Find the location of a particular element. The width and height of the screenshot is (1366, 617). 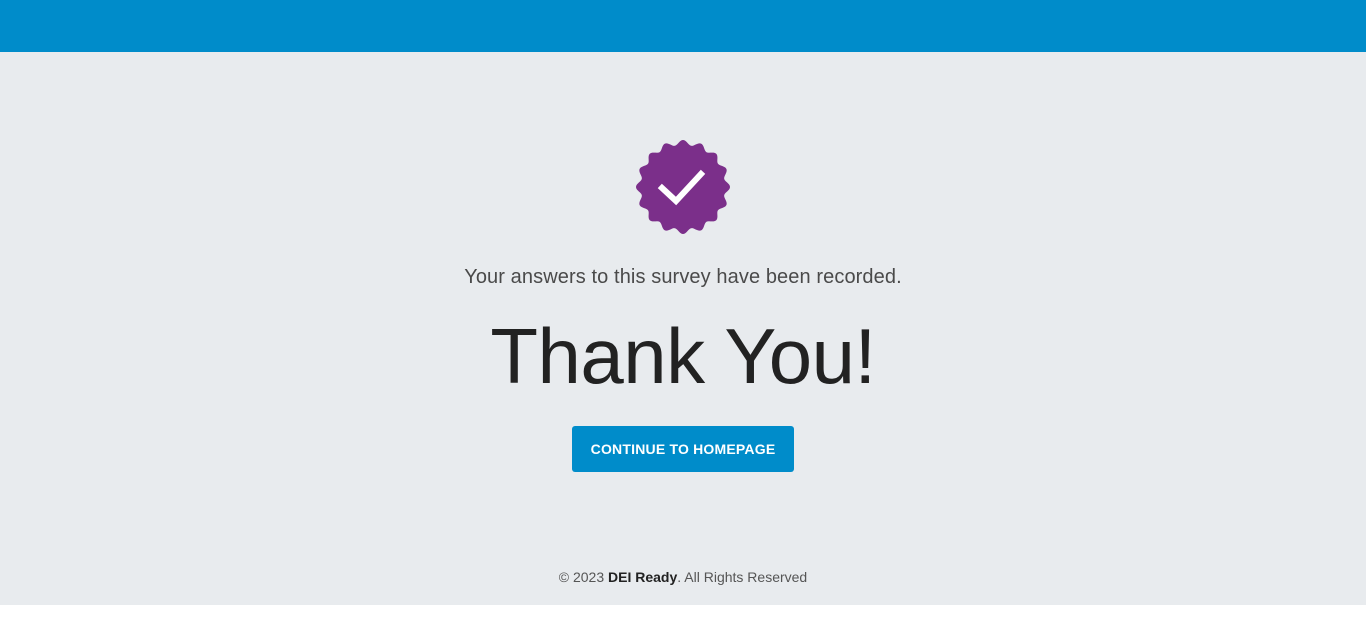

brand-name: DEI Ready is located at coordinates (643, 577).